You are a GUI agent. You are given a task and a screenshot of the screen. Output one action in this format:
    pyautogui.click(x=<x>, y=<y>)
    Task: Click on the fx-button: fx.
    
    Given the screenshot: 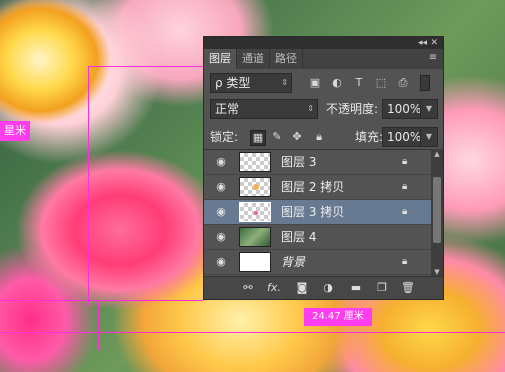 What is the action you would take?
    pyautogui.click(x=274, y=288)
    